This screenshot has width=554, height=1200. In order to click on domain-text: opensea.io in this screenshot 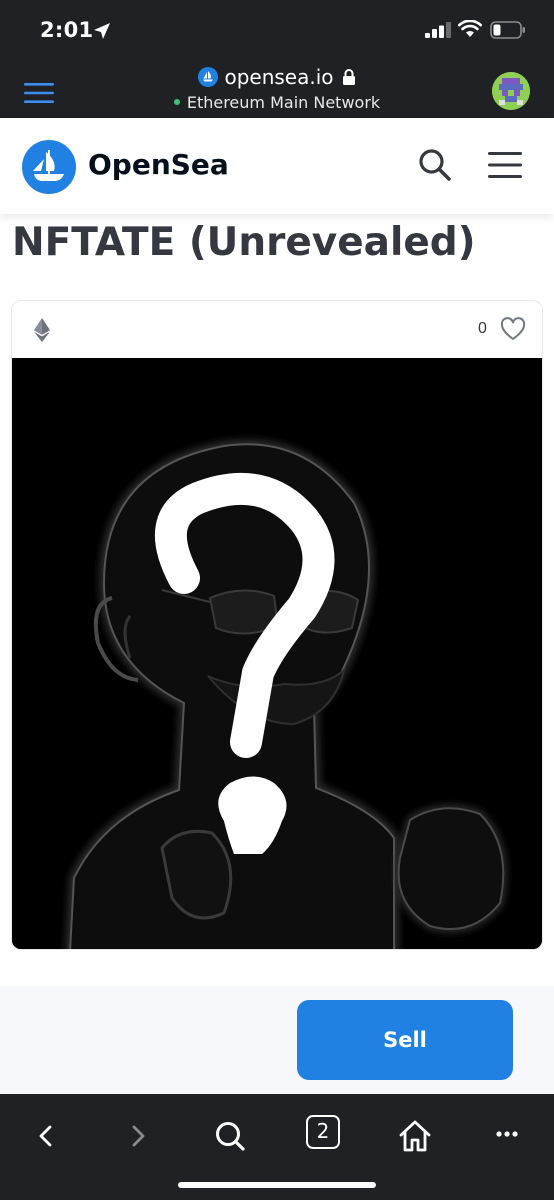, I will do `click(279, 77)`.